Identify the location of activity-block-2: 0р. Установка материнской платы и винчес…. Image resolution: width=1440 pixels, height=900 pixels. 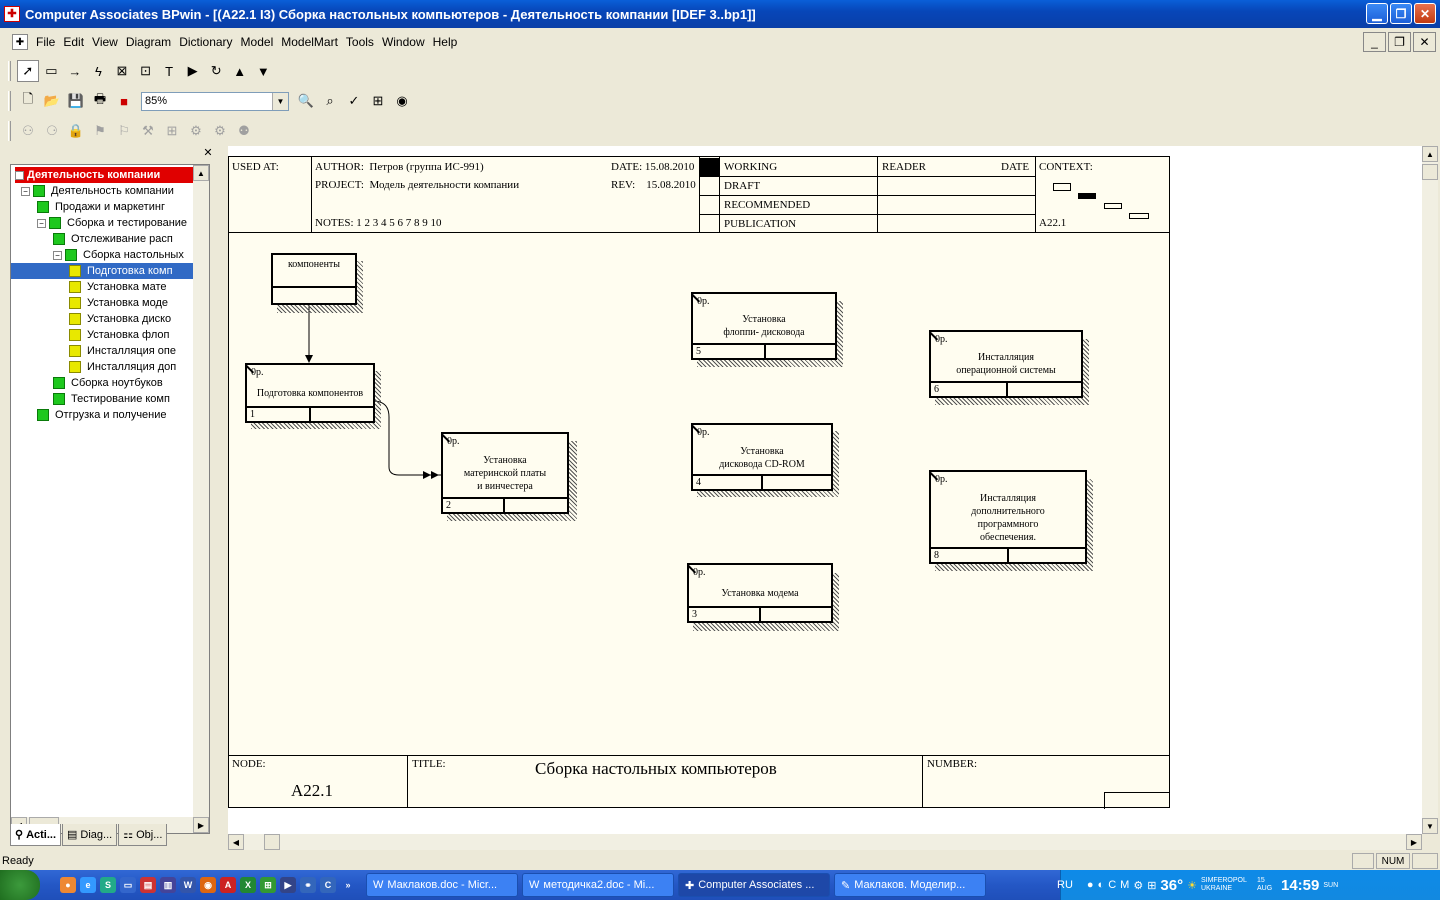
(502, 473).